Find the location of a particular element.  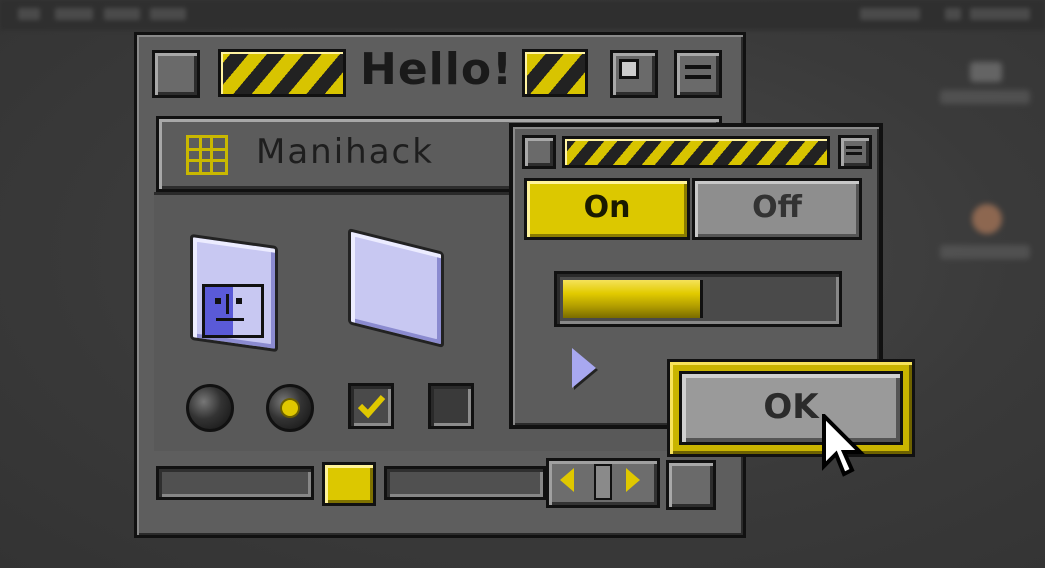

sub-title-stripes is located at coordinates (696, 152).